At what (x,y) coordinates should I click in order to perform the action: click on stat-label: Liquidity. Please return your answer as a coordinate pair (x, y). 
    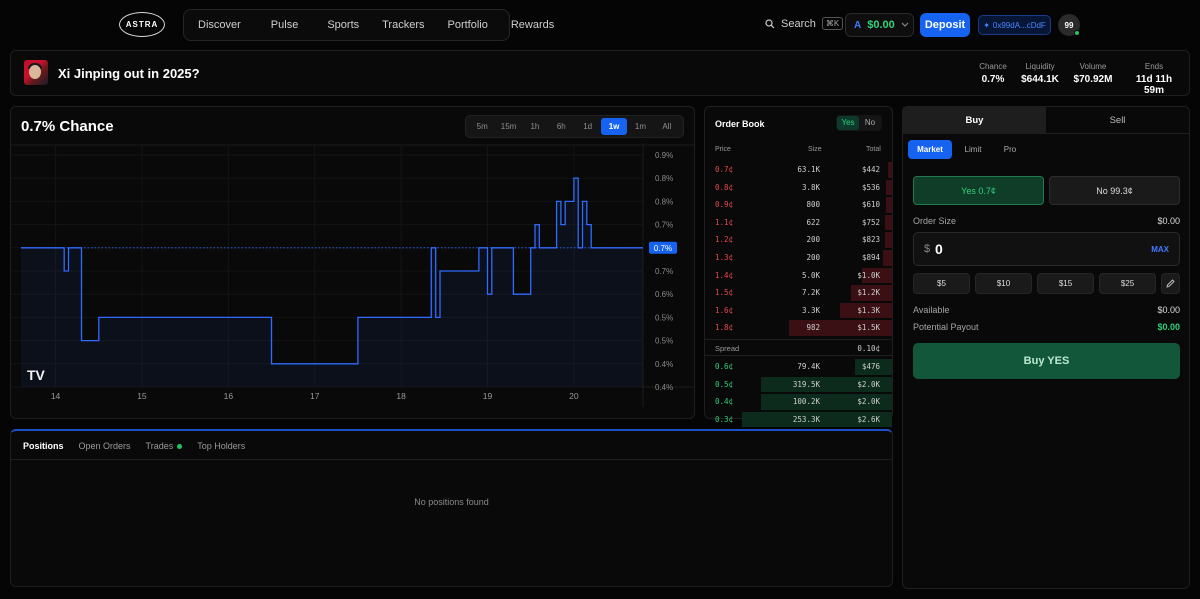
    Looking at the image, I should click on (1040, 66).